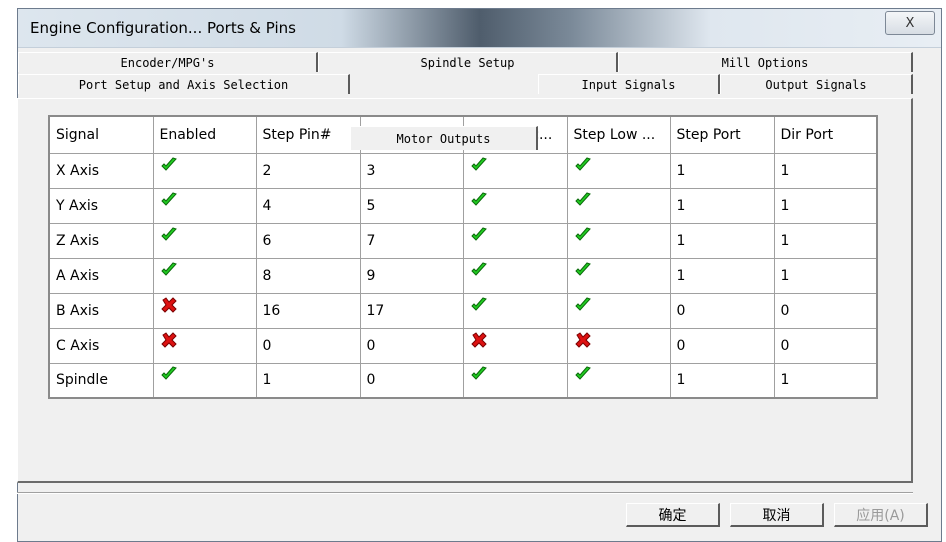 Image resolution: width=946 pixels, height=542 pixels. I want to click on header-enabled: Enabled, so click(204, 134).